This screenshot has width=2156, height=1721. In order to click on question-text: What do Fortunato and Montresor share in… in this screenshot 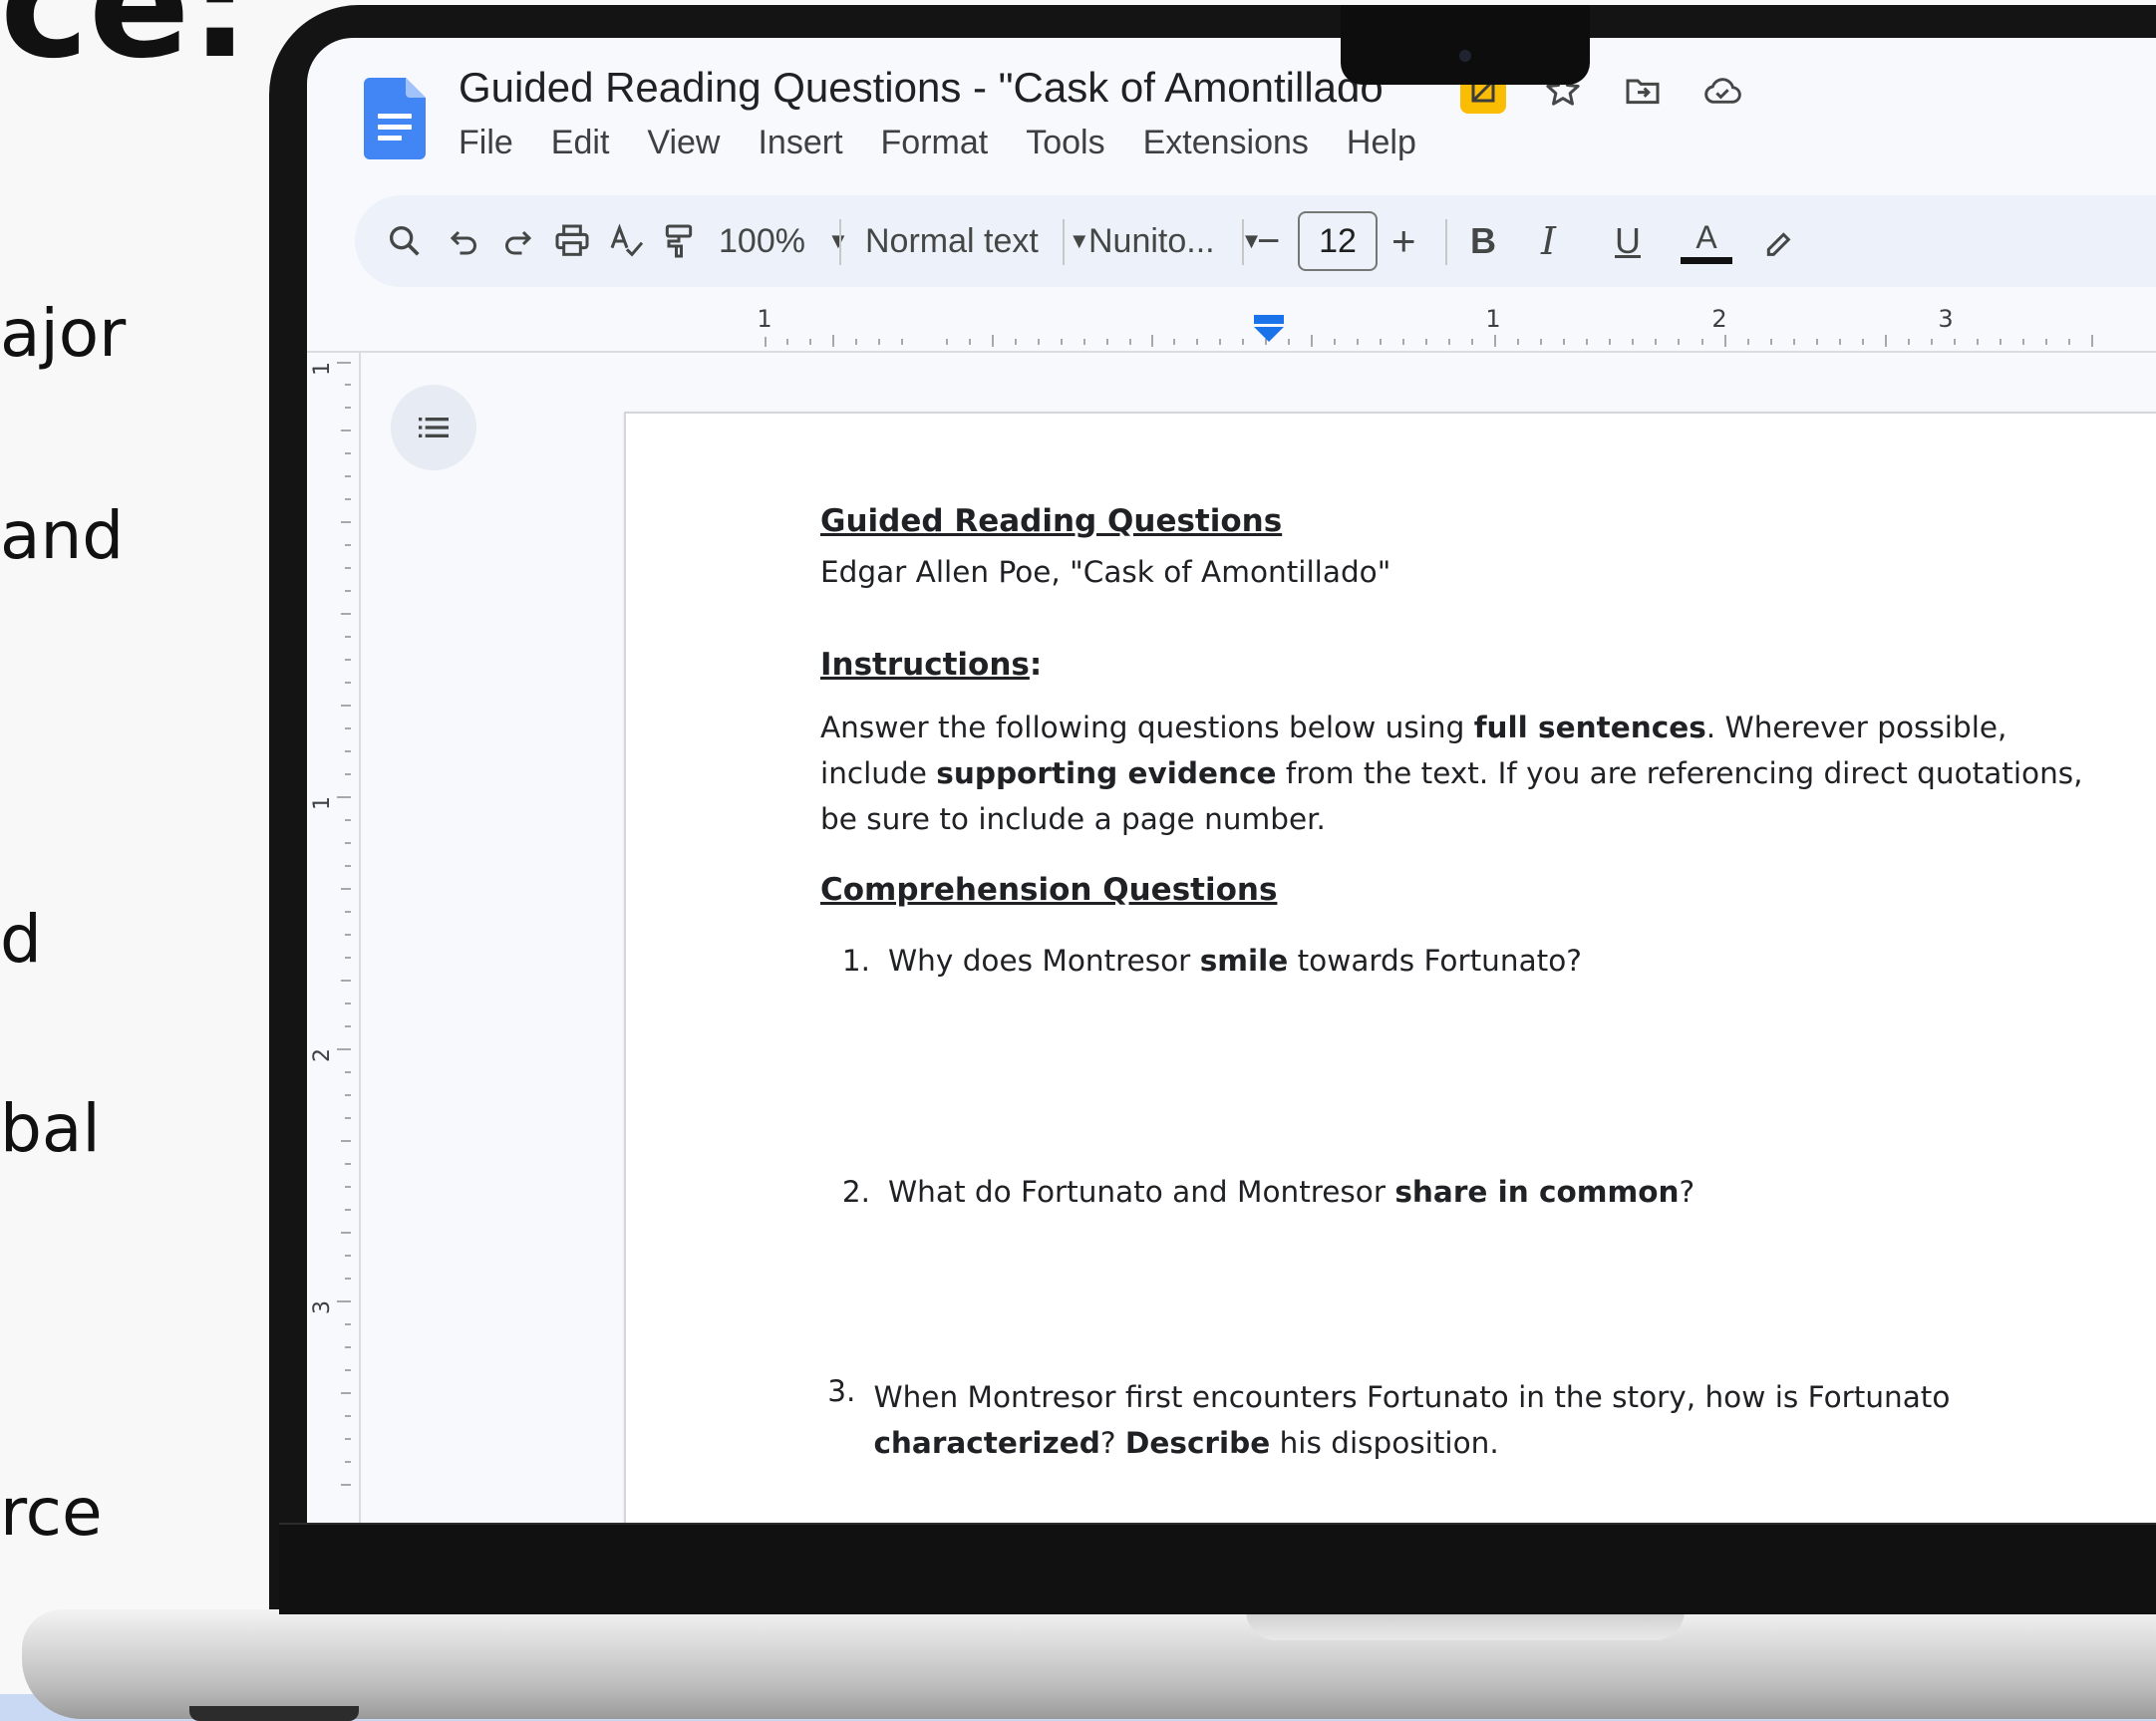, I will do `click(1291, 1192)`.